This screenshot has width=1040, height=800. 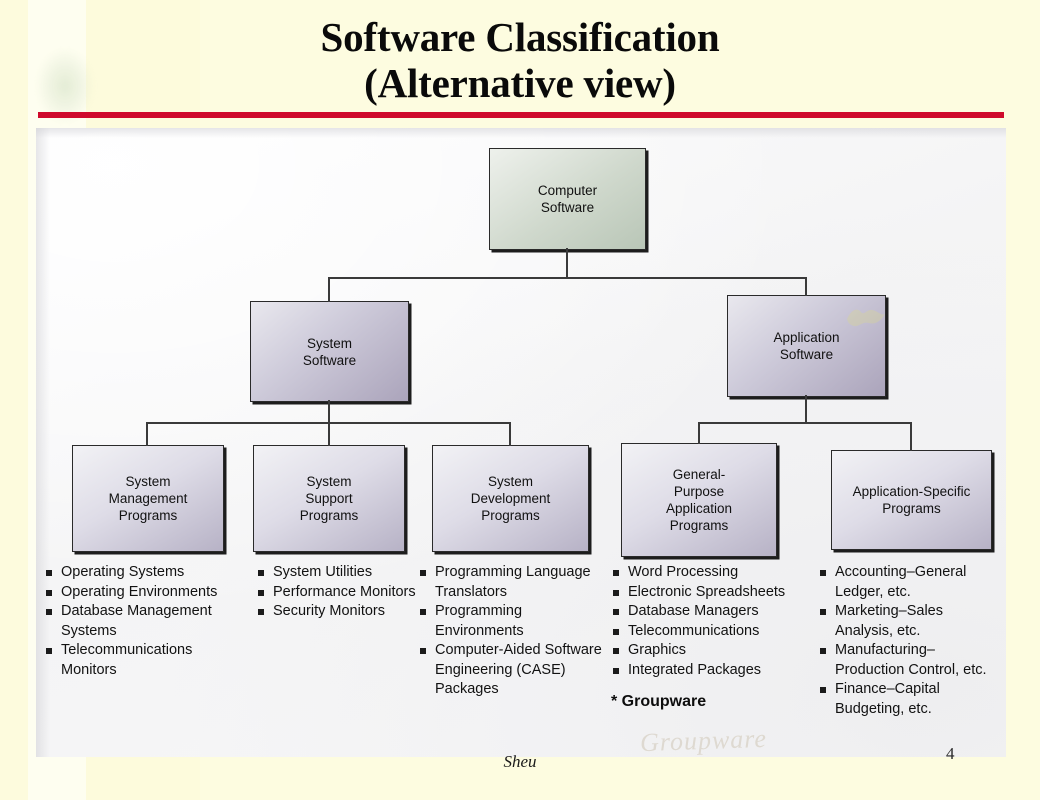 What do you see at coordinates (329, 360) in the screenshot?
I see `node-system-software-line2: Software` at bounding box center [329, 360].